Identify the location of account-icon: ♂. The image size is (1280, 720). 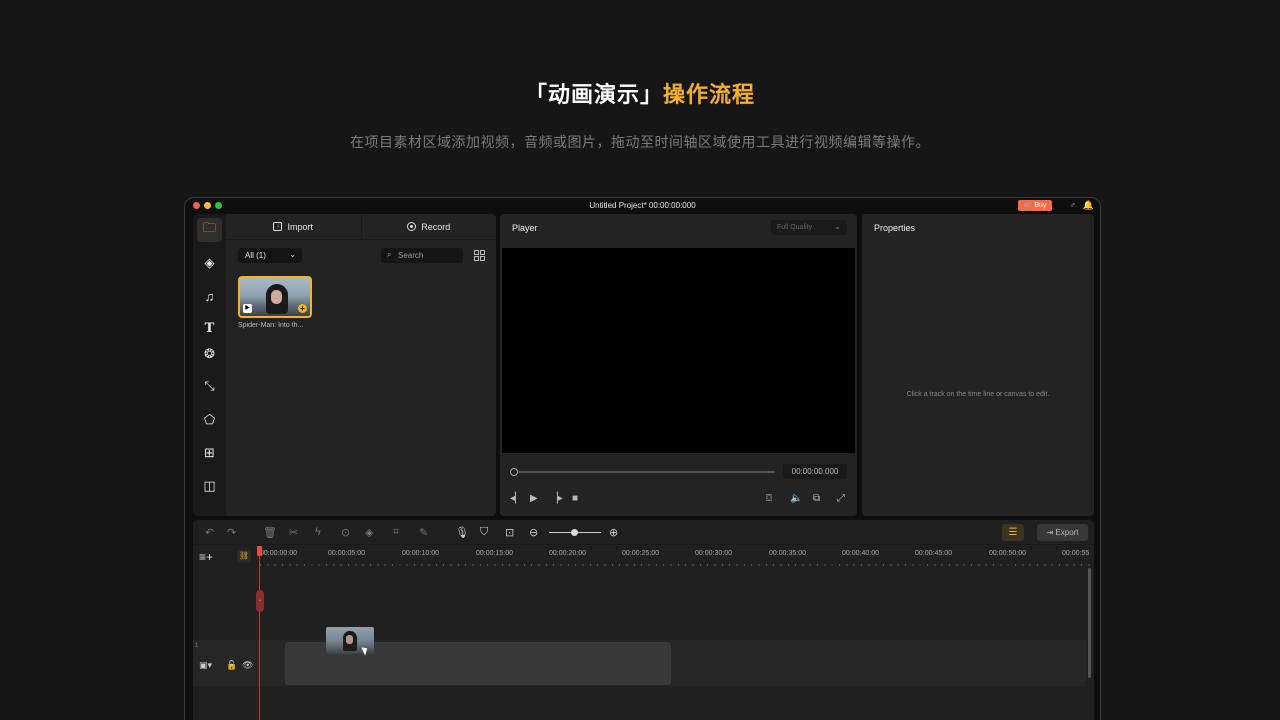
(1072, 205).